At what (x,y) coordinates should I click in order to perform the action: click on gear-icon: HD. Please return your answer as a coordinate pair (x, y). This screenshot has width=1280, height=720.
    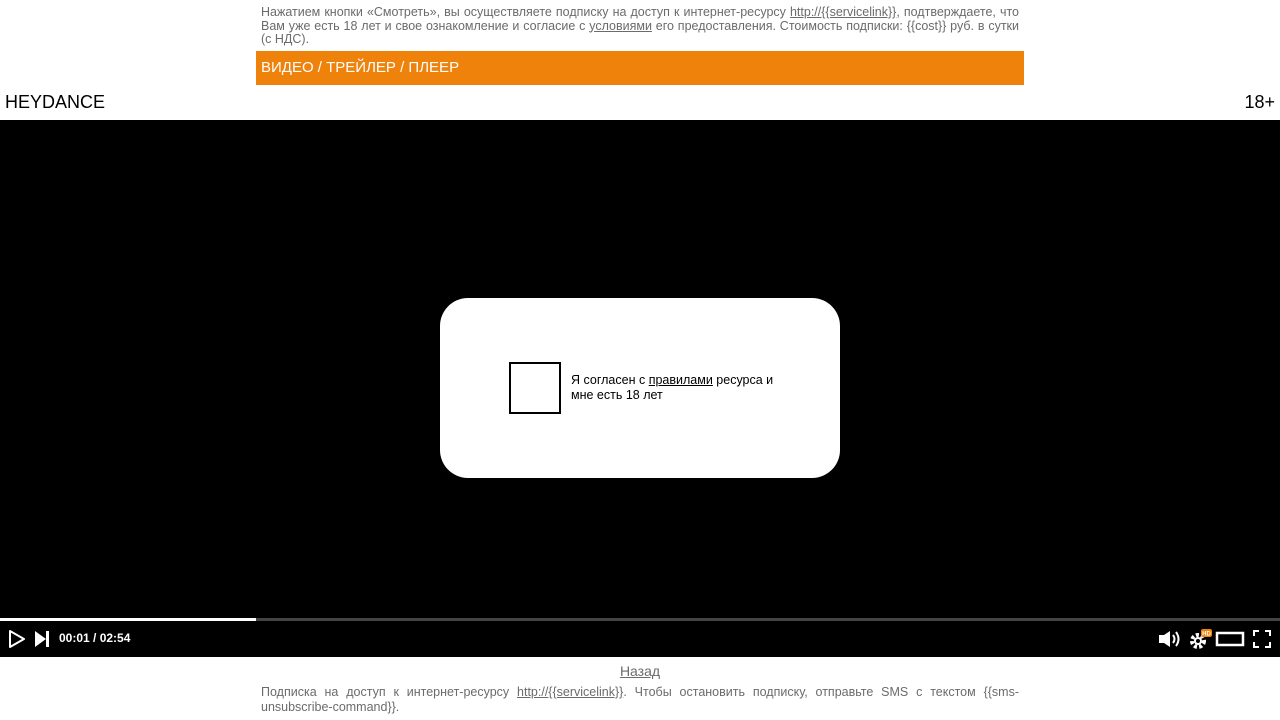
    Looking at the image, I should click on (1201, 639).